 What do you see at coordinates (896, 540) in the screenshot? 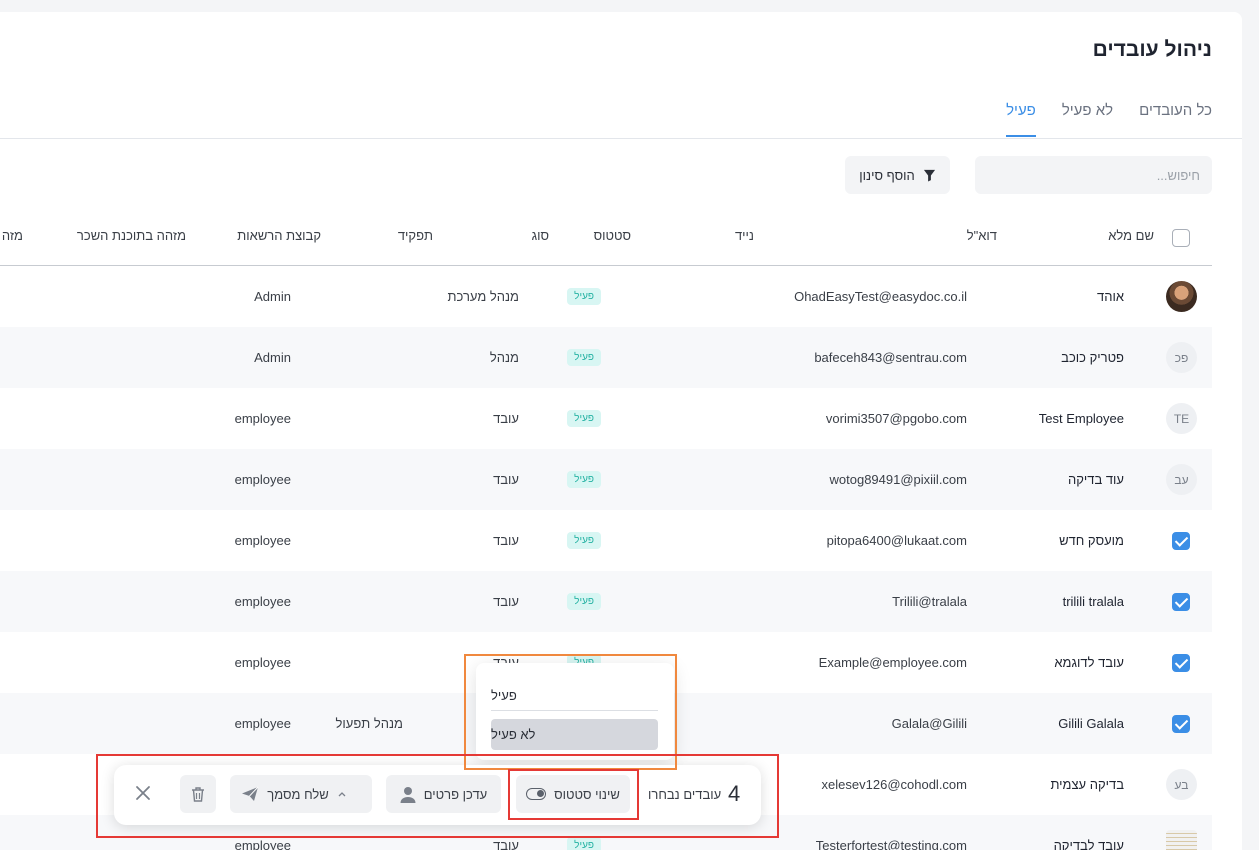
I see `employee-email: pitopa6400@lukaat.com` at bounding box center [896, 540].